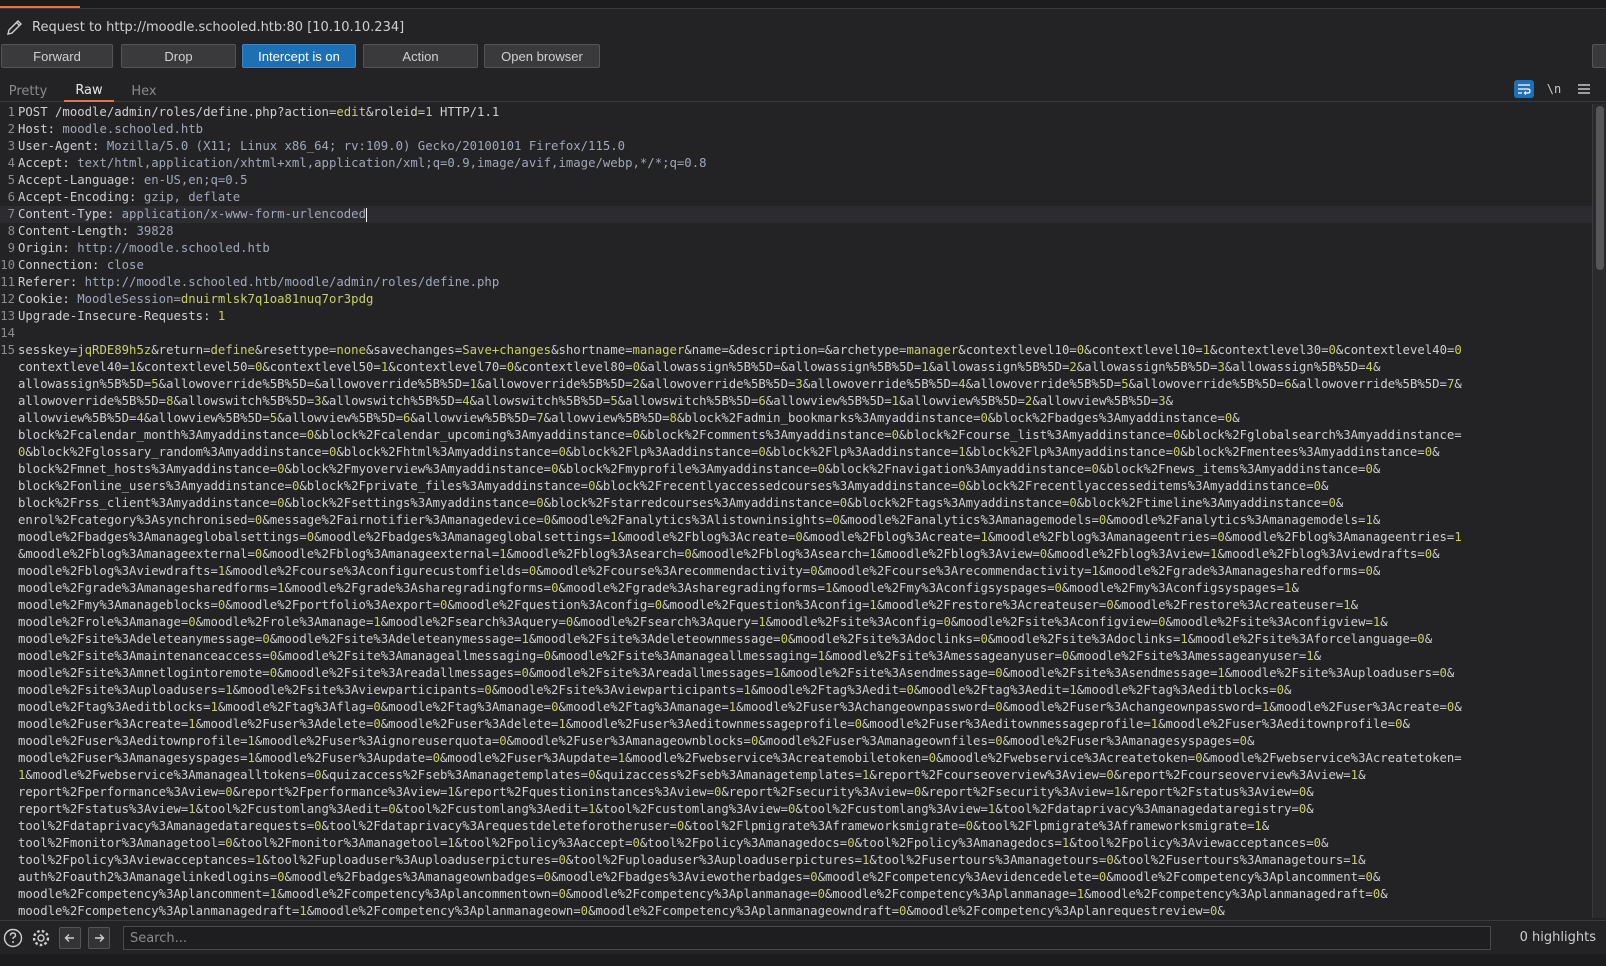 The height and width of the screenshot is (966, 1606). What do you see at coordinates (555, 384) in the screenshot?
I see `request-text: &allowoverride%5B%5D=` at bounding box center [555, 384].